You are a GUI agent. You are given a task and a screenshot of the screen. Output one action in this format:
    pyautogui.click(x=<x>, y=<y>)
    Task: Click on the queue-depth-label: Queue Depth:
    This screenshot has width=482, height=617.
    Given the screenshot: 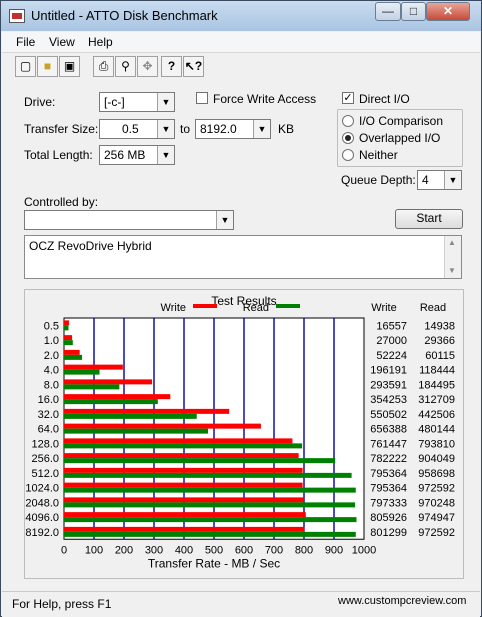 What is the action you would take?
    pyautogui.click(x=378, y=180)
    